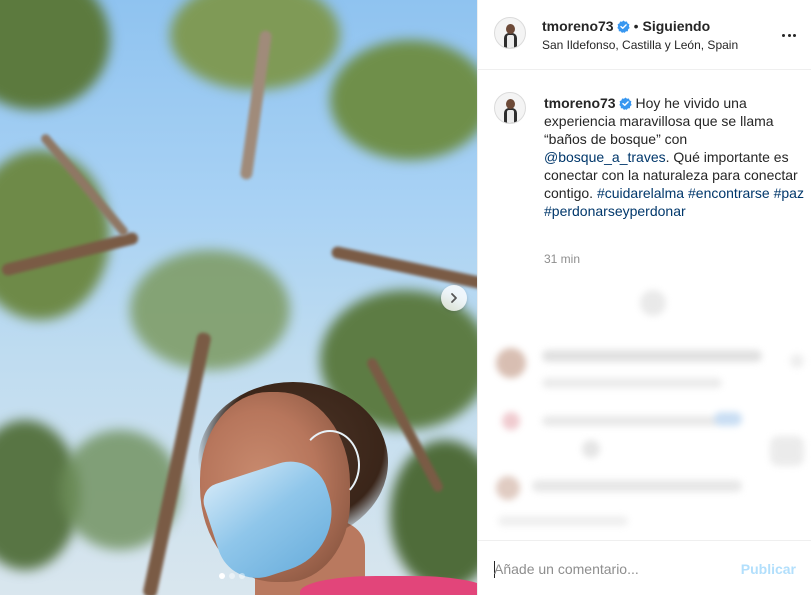 This screenshot has height=595, width=811. What do you see at coordinates (789, 193) in the screenshot?
I see `hashtag-link: #paz` at bounding box center [789, 193].